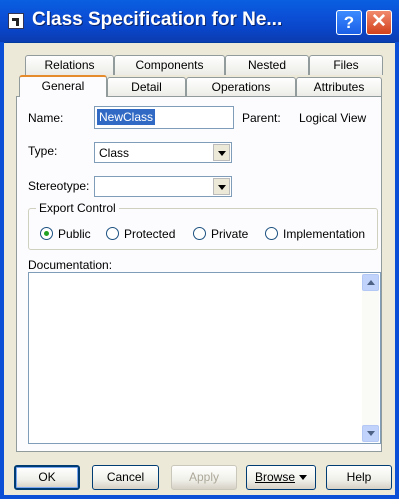  Describe the element at coordinates (46, 118) in the screenshot. I see `name-label: Name:` at that location.